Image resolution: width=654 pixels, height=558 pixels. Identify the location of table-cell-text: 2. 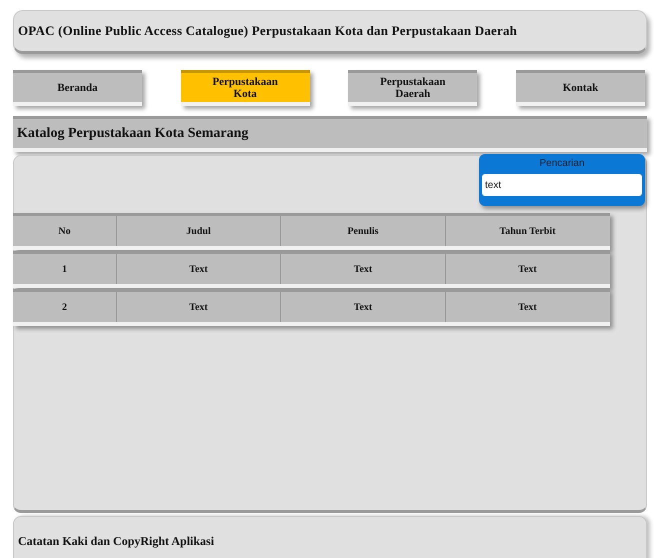
(64, 307).